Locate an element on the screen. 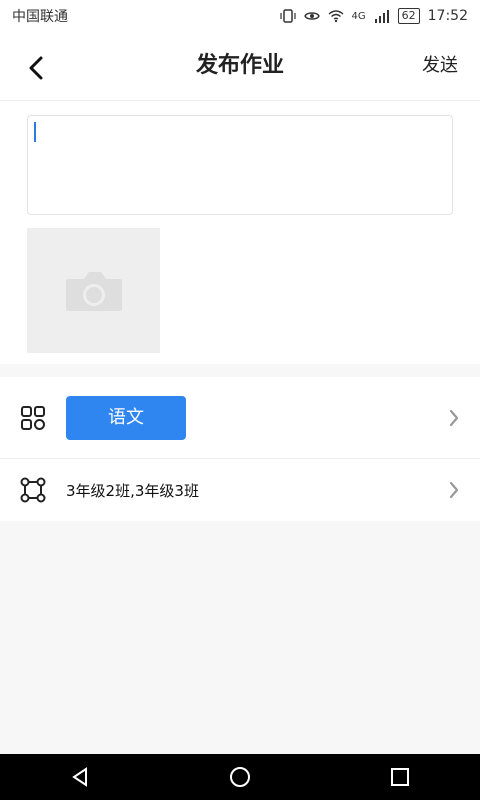  status-bar: 中国联通 4G 62 17:52 is located at coordinates (240, 16).